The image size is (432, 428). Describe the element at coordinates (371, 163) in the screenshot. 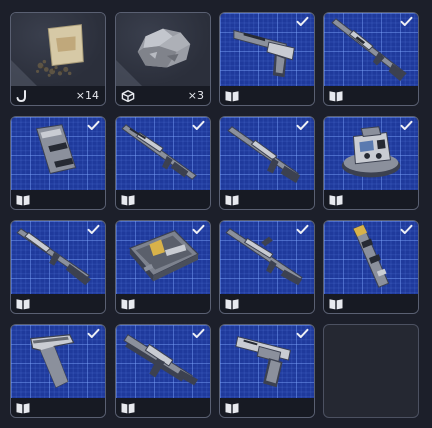

I see `inventory-slot-turret-device` at that location.